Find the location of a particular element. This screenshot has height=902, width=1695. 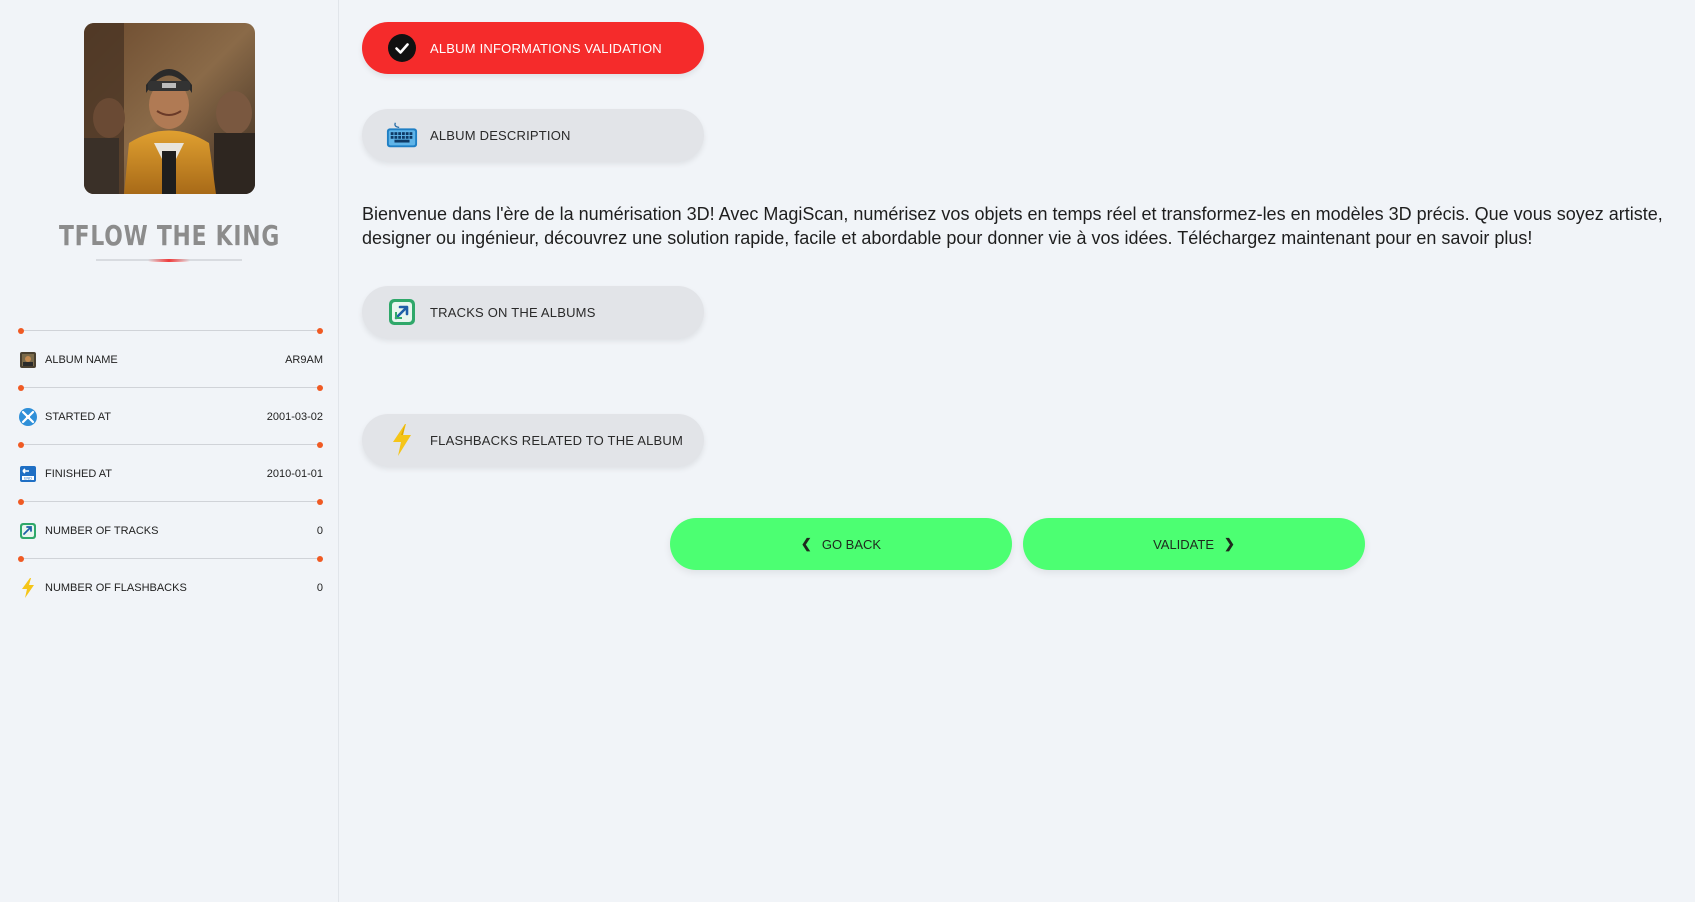

keyboard-icon is located at coordinates (402, 135).